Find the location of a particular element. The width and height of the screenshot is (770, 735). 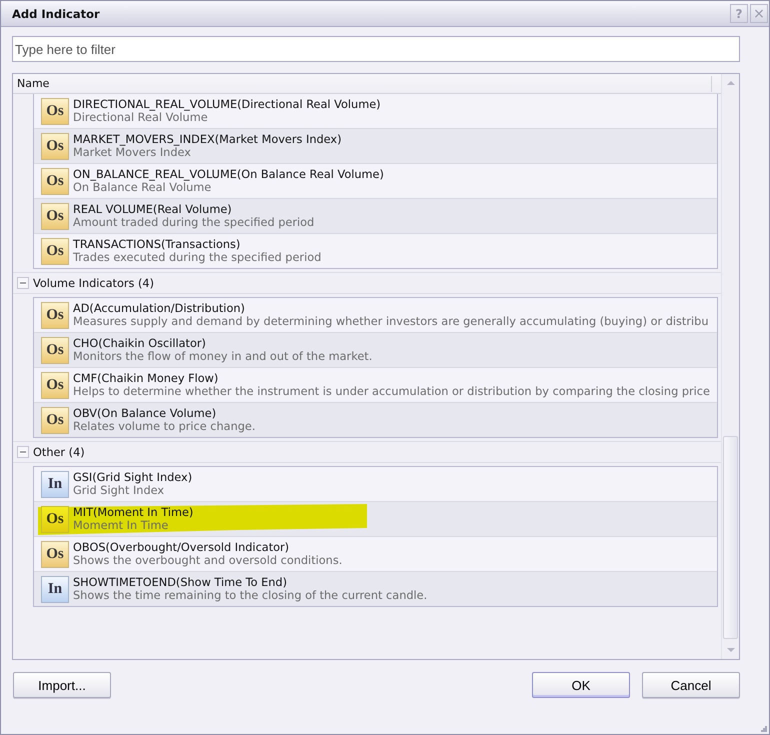

column-header: Name is located at coordinates (367, 84).